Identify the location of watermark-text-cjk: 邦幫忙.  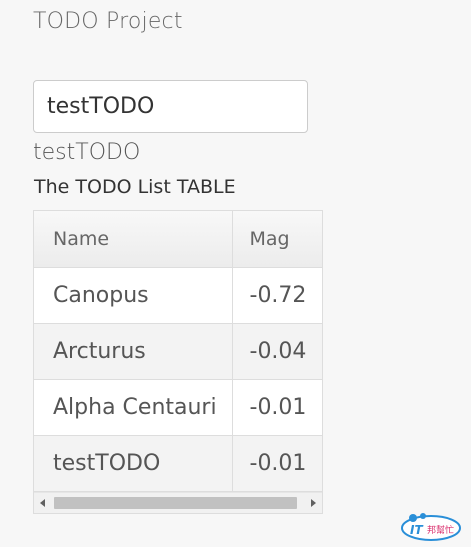
(440, 530).